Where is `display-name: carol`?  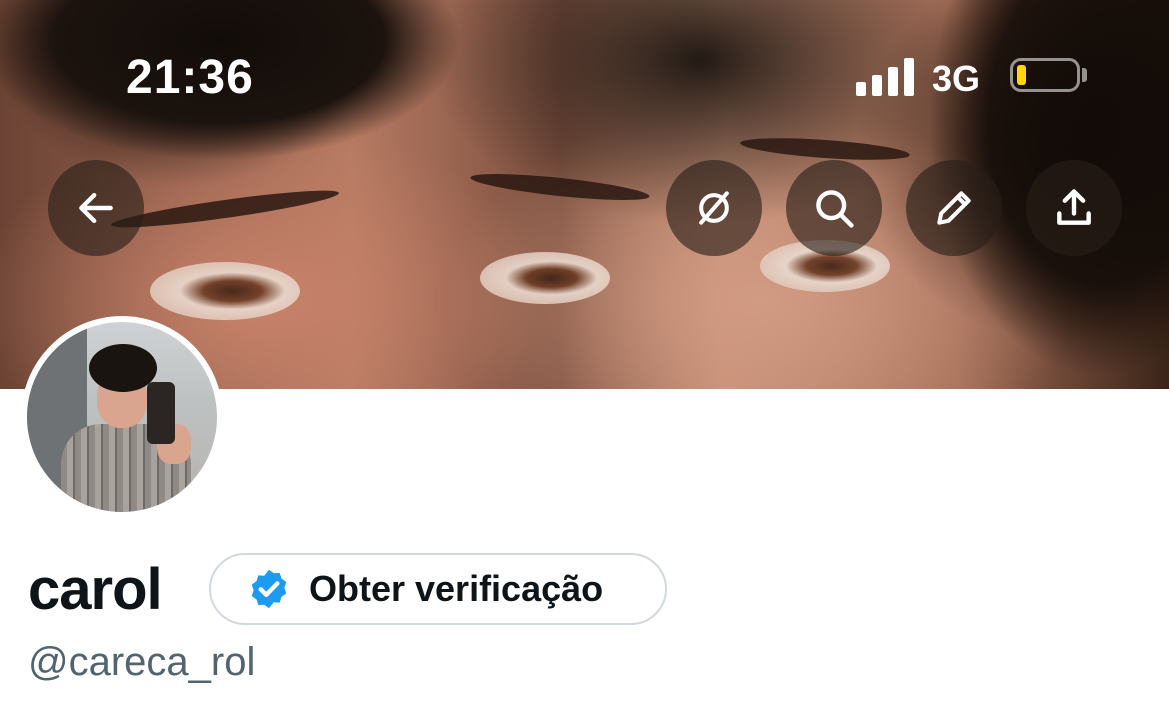 display-name: carol is located at coordinates (95, 589).